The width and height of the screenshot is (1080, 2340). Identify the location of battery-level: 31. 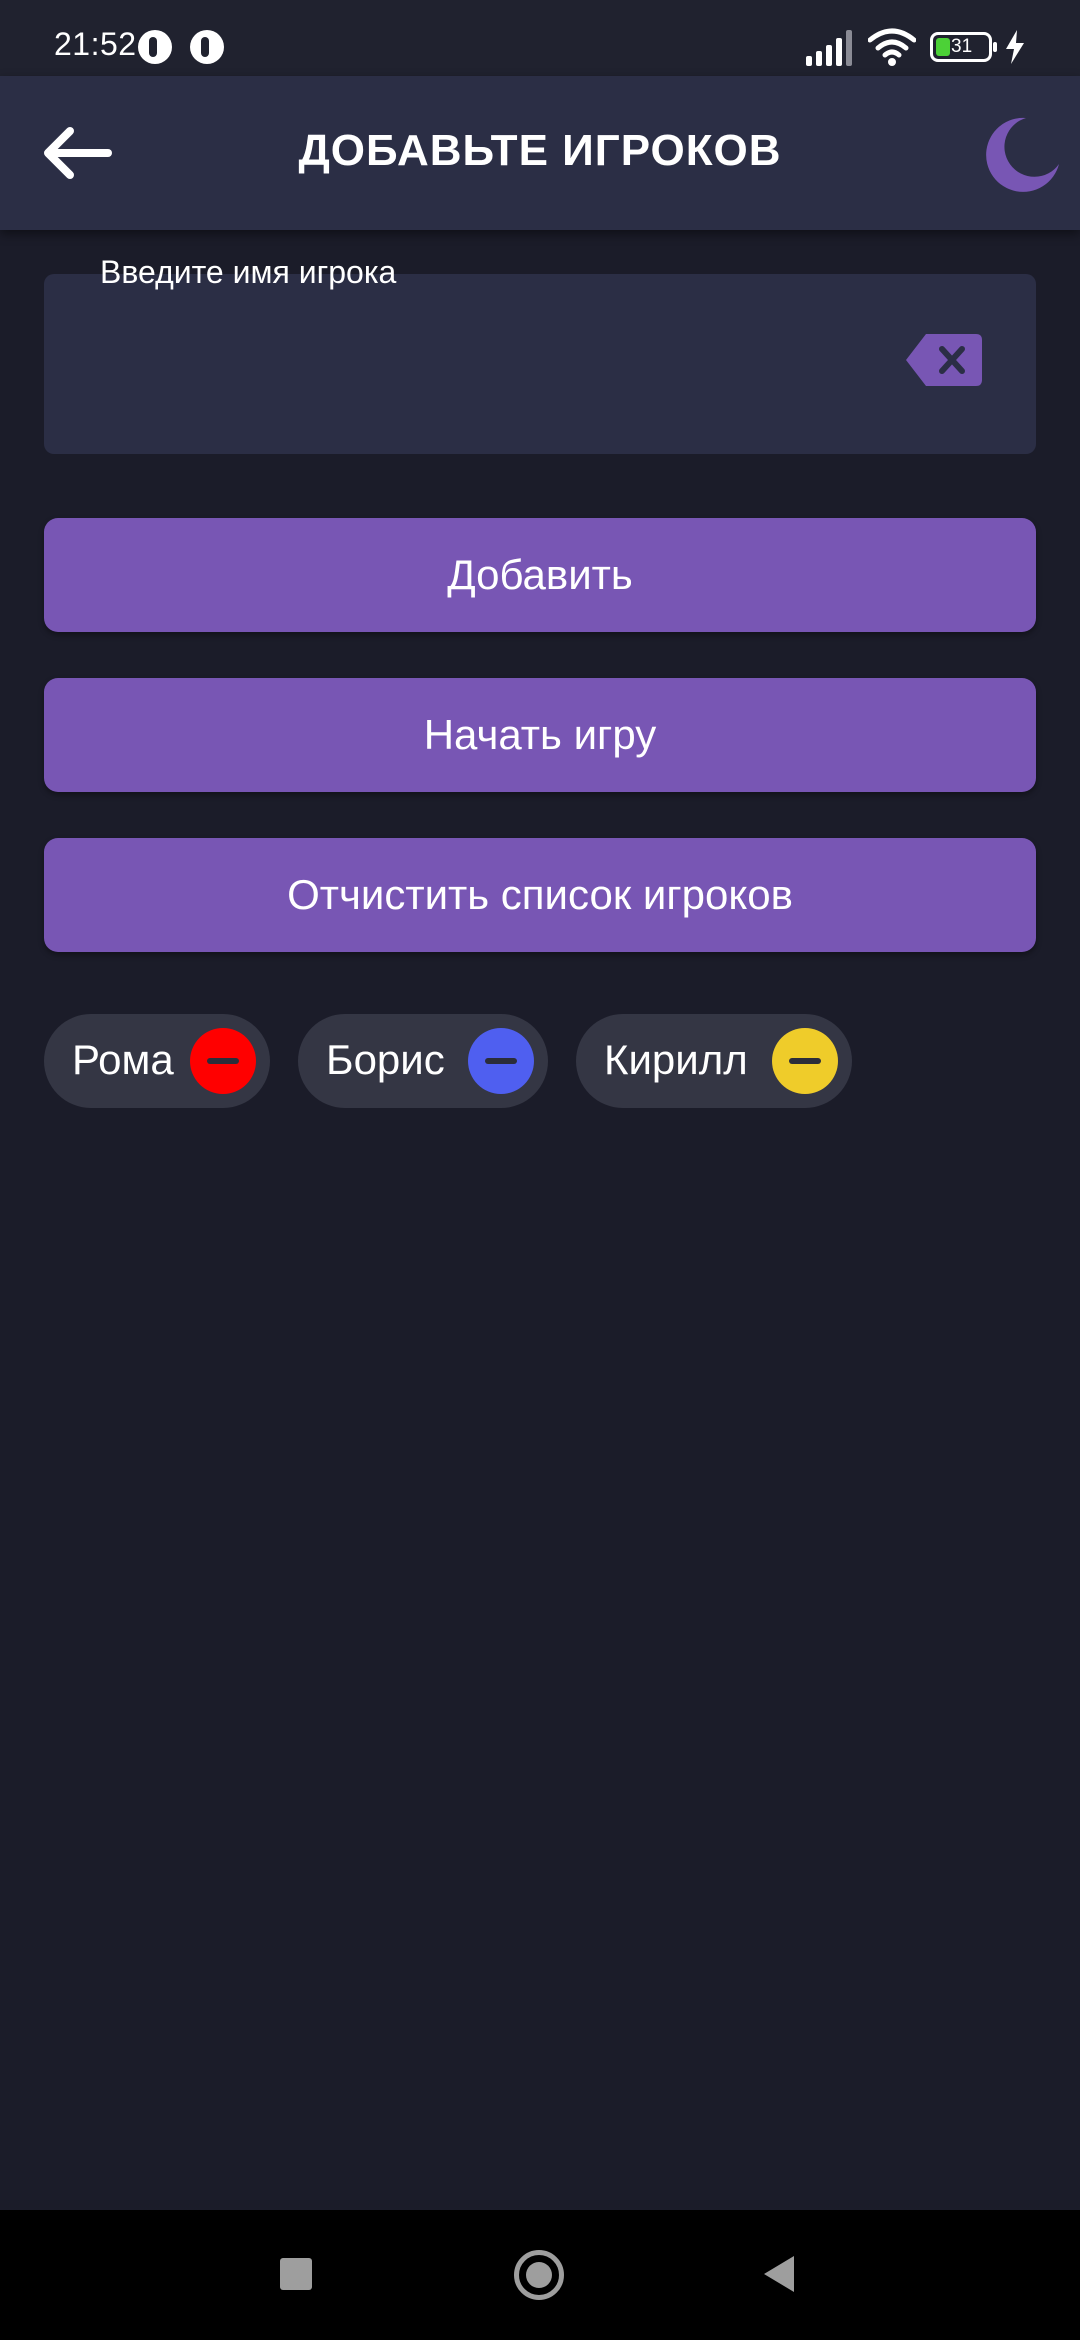
(962, 46).